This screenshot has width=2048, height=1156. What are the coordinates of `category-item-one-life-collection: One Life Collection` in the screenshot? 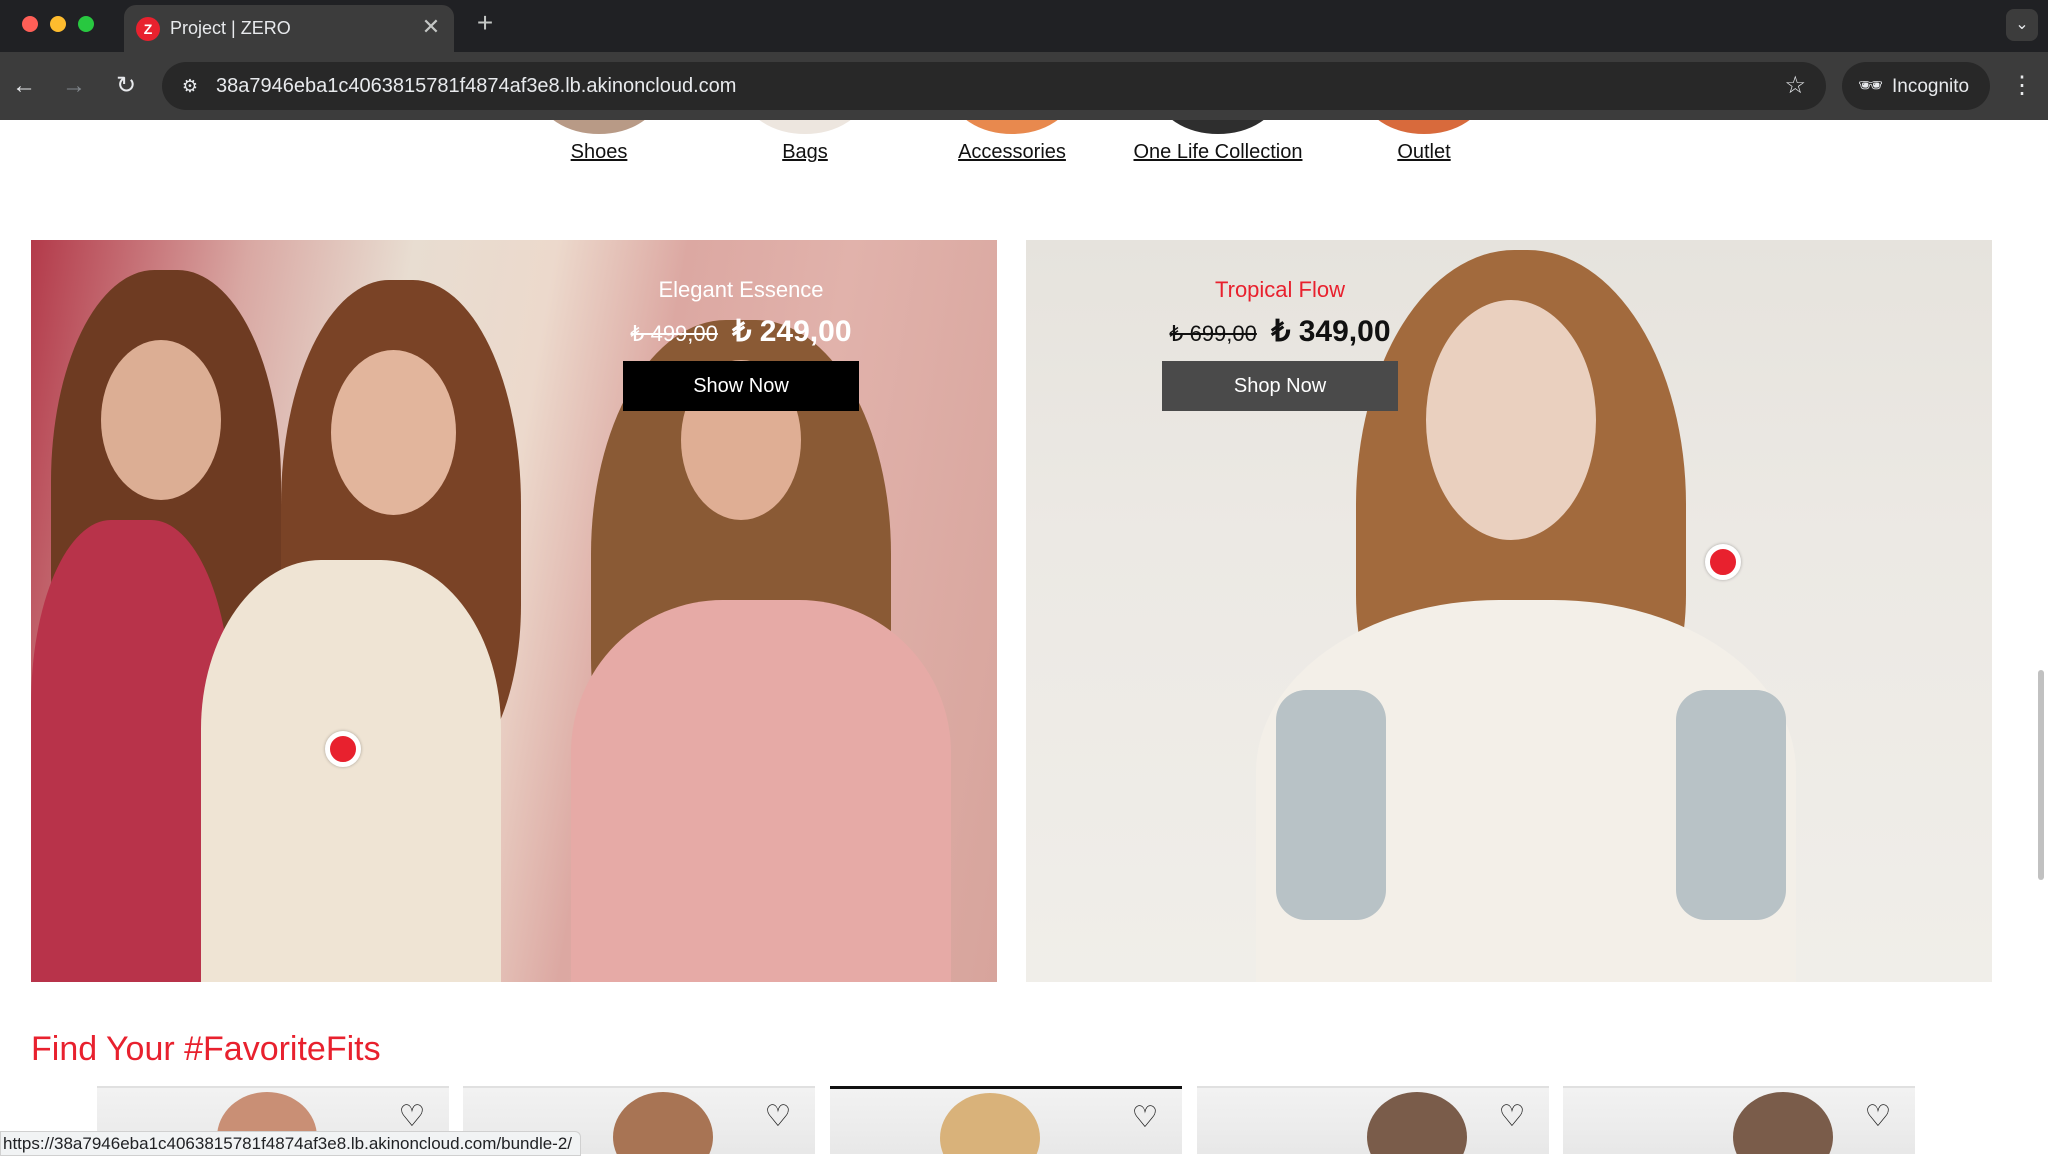 It's located at (1218, 155).